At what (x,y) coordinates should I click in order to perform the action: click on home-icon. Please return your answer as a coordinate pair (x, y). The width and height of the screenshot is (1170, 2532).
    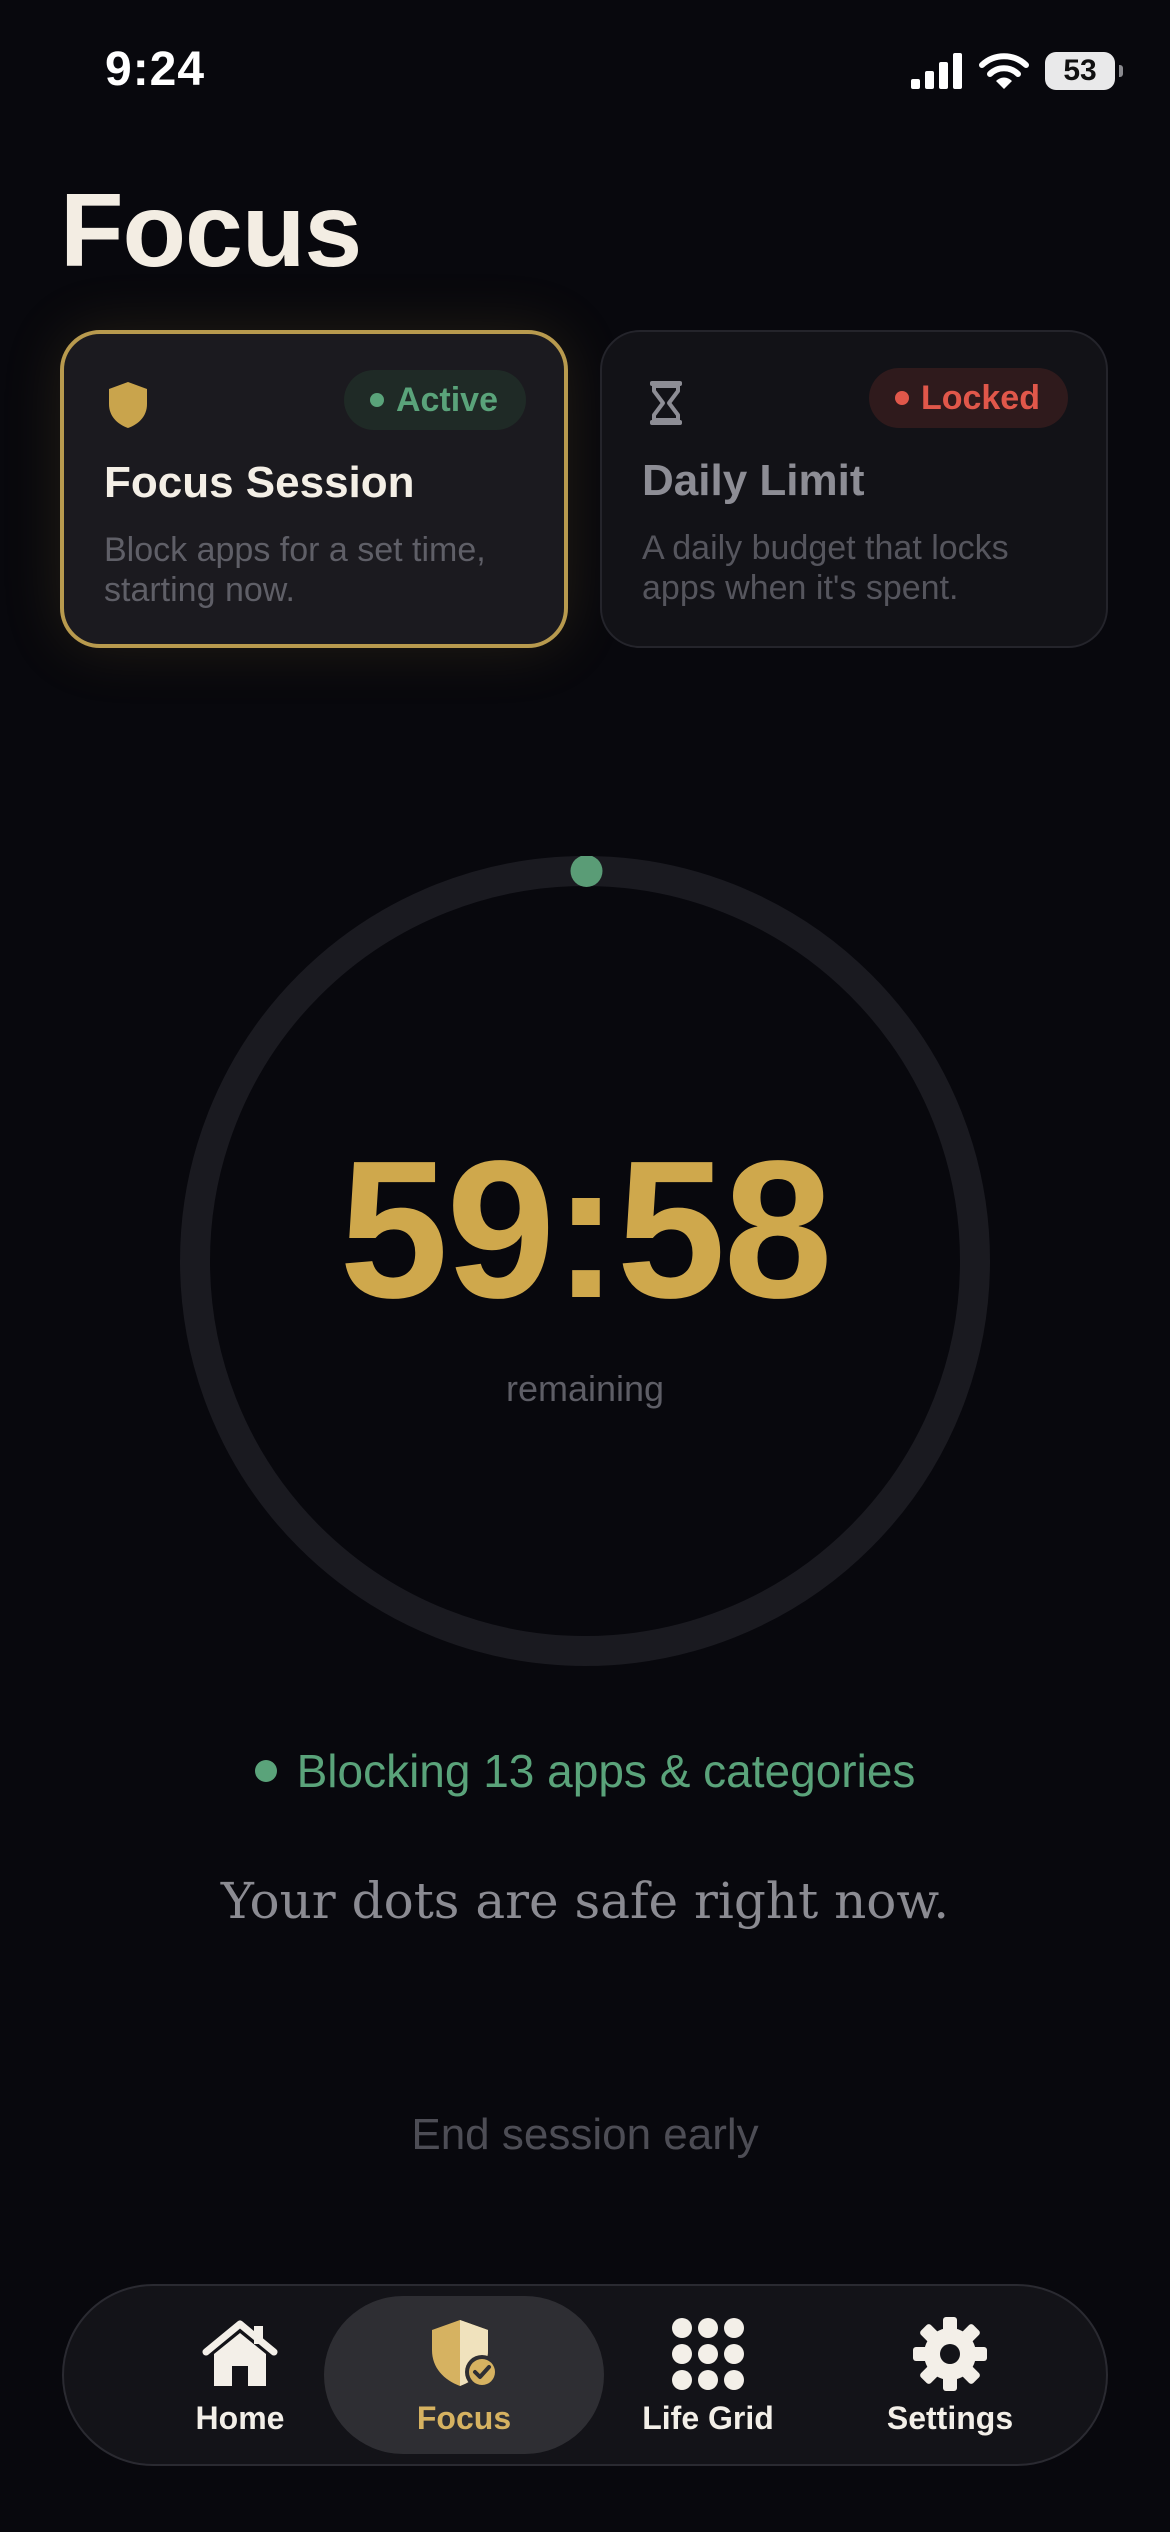
    Looking at the image, I should click on (240, 2353).